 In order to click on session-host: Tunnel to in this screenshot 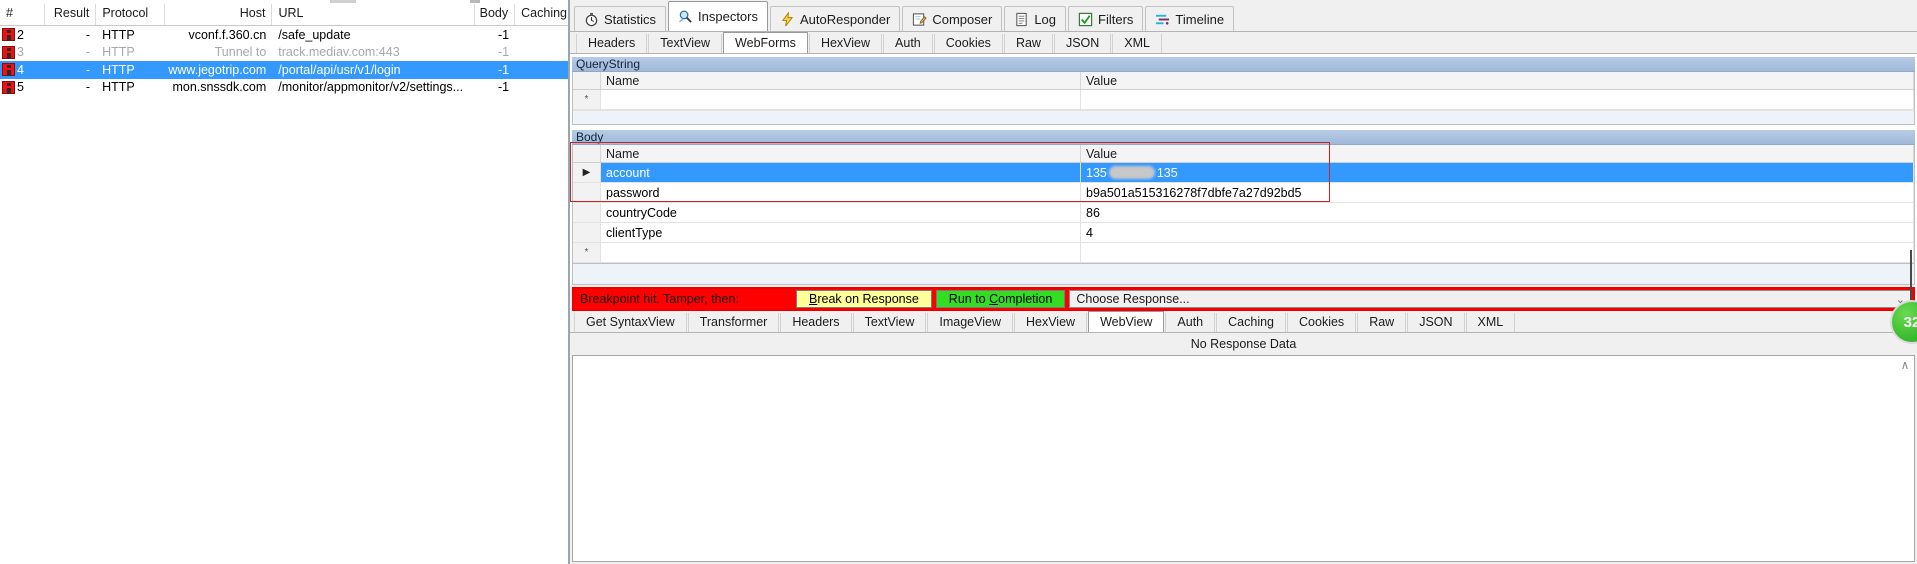, I will do `click(240, 52)`.